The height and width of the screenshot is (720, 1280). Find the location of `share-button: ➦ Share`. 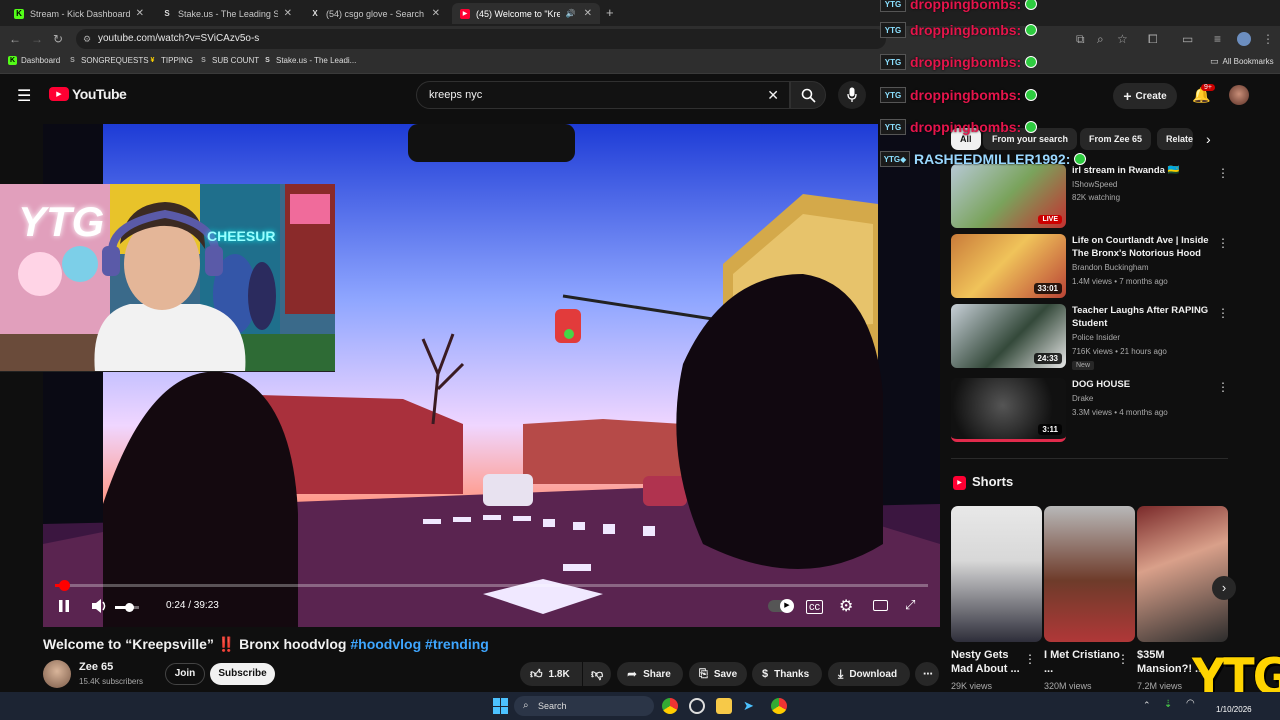

share-button: ➦ Share is located at coordinates (650, 674).